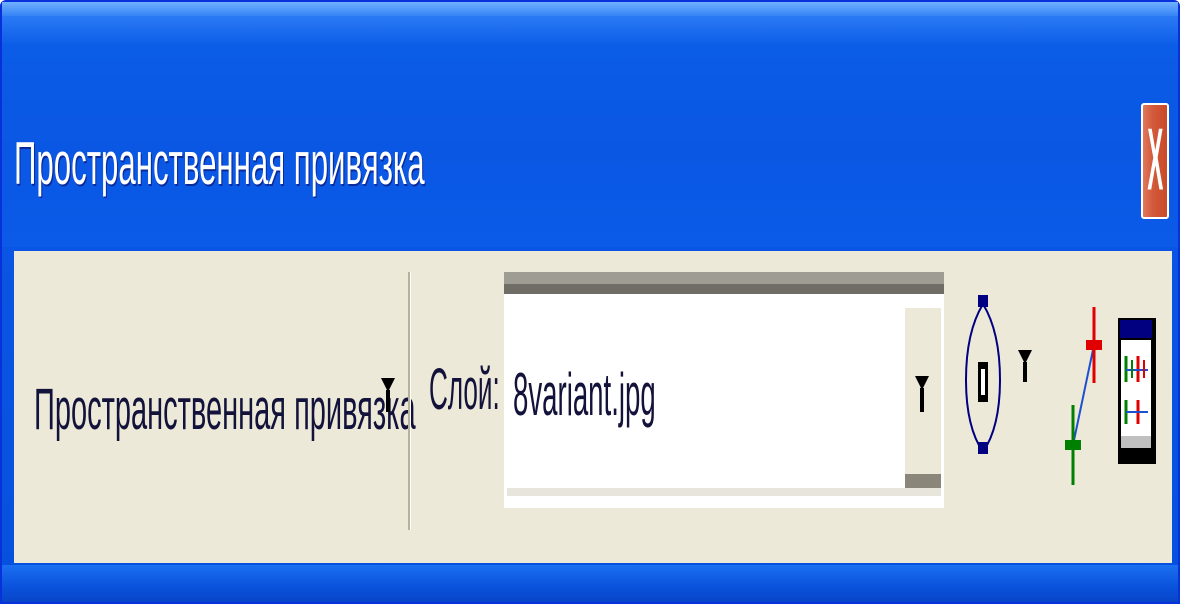 This screenshot has width=1180, height=604. What do you see at coordinates (724, 289) in the screenshot?
I see `layer-select-border-inner` at bounding box center [724, 289].